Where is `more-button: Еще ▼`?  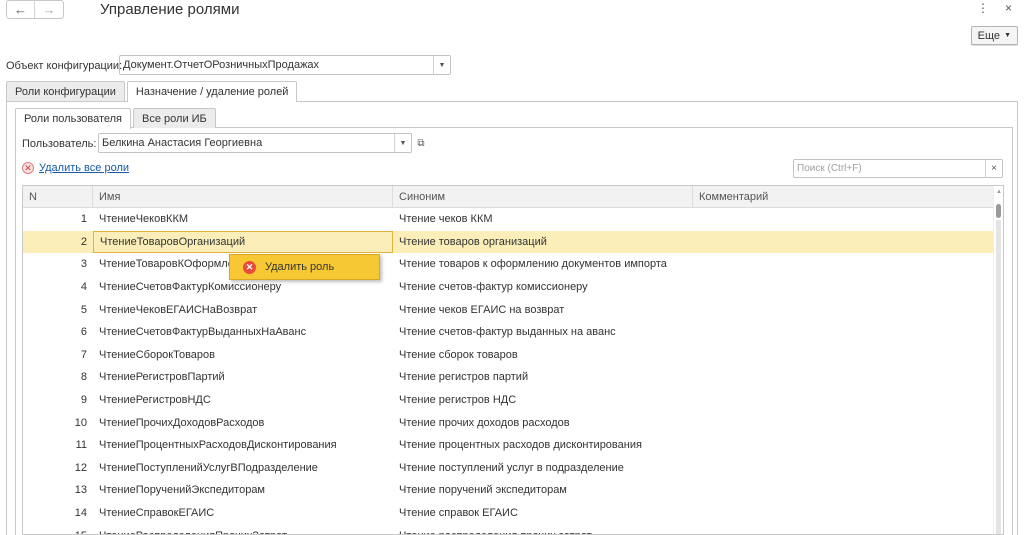
more-button: Еще ▼ is located at coordinates (994, 35).